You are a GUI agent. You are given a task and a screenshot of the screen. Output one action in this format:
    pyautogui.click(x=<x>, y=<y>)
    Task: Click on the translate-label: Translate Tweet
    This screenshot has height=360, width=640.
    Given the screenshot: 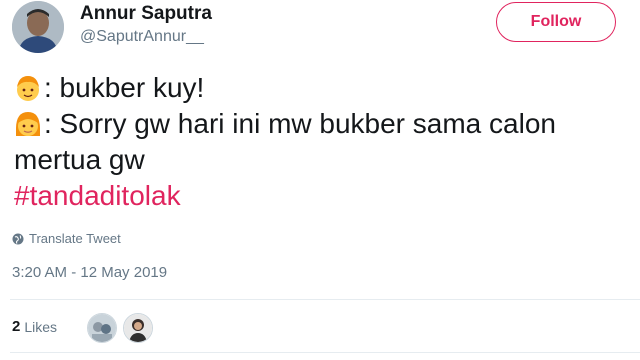 What is the action you would take?
    pyautogui.click(x=75, y=238)
    